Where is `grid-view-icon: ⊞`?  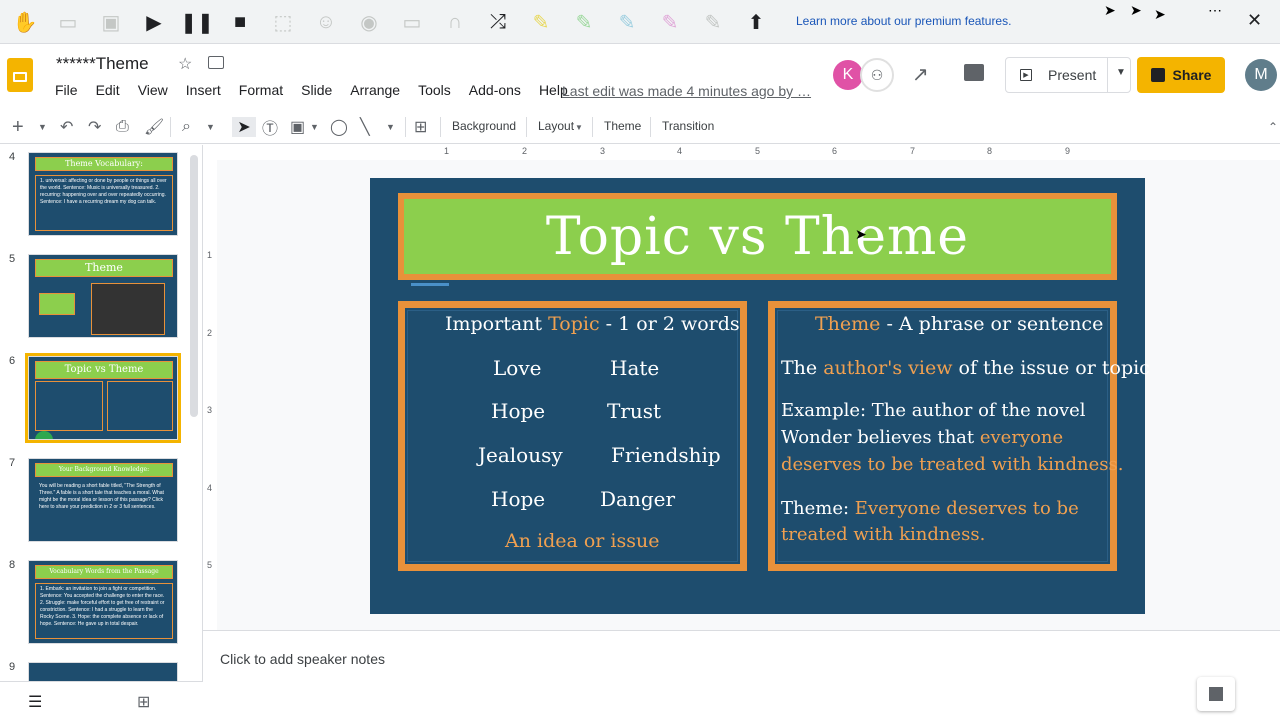 grid-view-icon: ⊞ is located at coordinates (143, 702).